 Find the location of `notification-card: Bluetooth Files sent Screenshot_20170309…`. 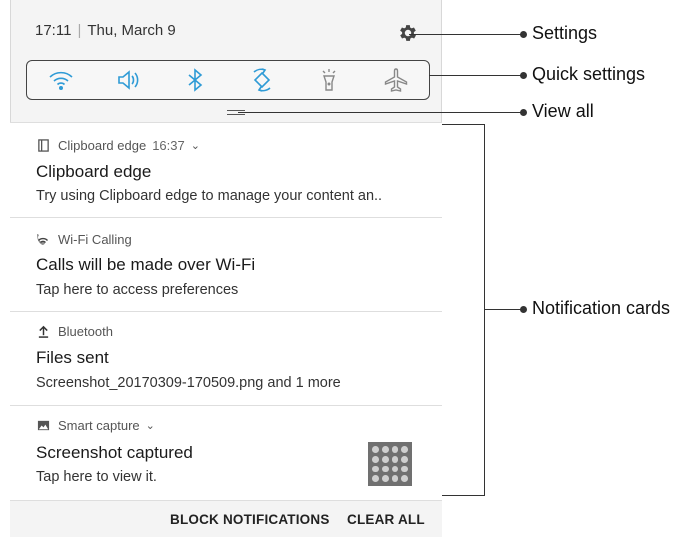

notification-card: Bluetooth Files sent Screenshot_20170309… is located at coordinates (226, 358).